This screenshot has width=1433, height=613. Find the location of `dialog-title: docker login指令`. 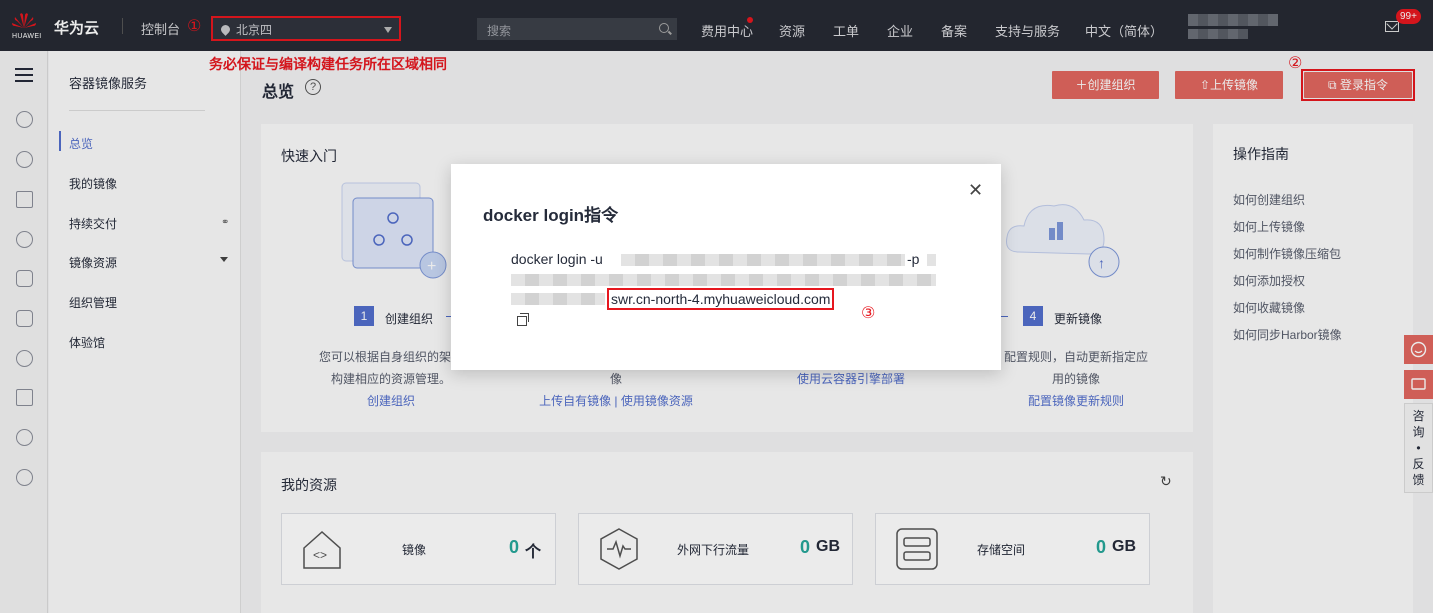

dialog-title: docker login指令 is located at coordinates (551, 215).